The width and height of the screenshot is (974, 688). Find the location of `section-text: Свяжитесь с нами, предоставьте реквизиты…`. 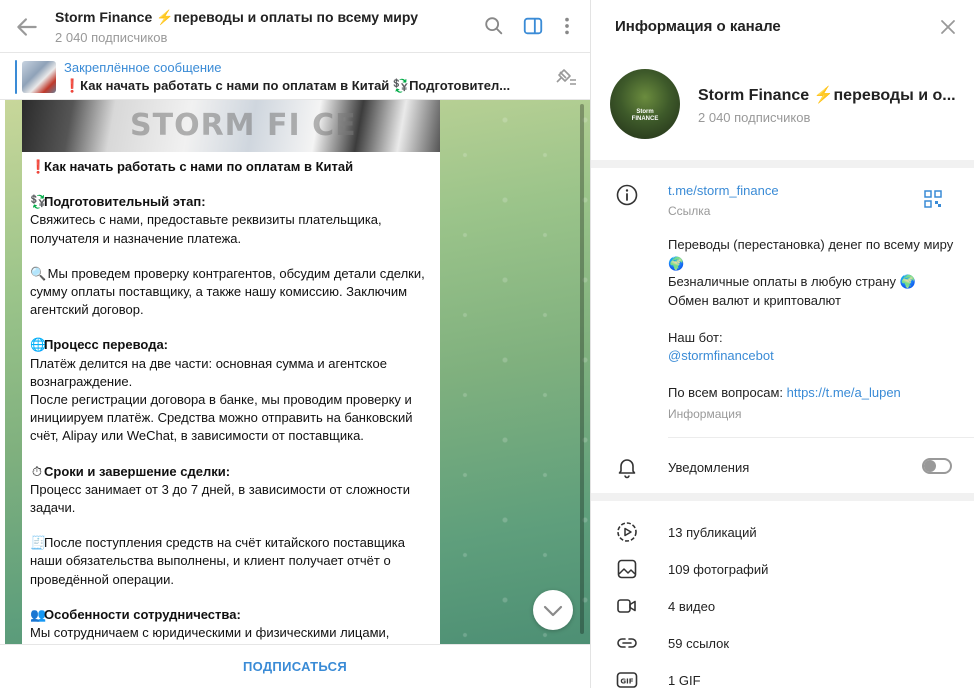

section-text: Свяжитесь с нами, предоставьте реквизиты… is located at coordinates (206, 229).